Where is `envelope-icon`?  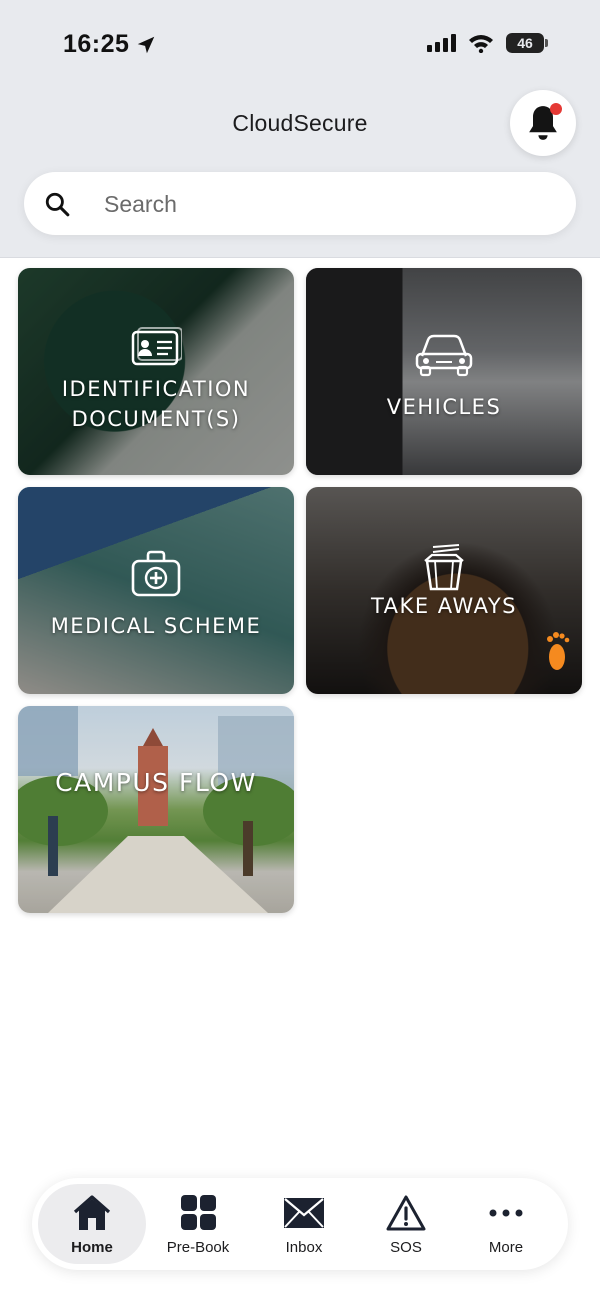
envelope-icon is located at coordinates (304, 1213).